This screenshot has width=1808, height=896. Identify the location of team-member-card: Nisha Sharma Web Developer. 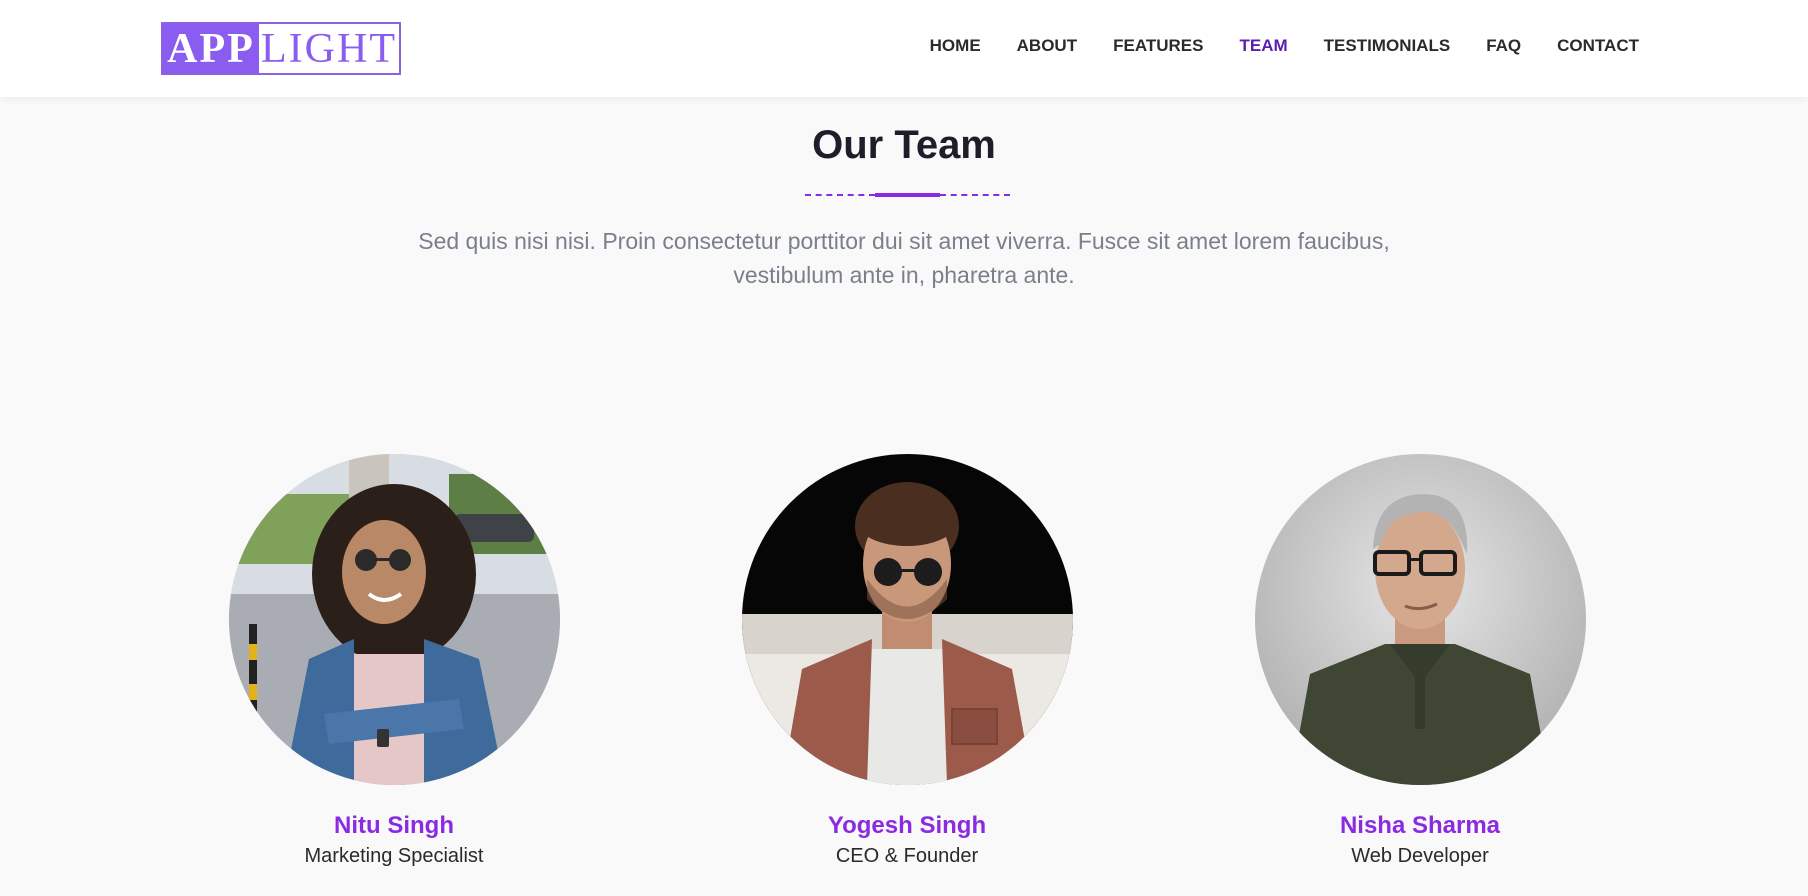
(1420, 662).